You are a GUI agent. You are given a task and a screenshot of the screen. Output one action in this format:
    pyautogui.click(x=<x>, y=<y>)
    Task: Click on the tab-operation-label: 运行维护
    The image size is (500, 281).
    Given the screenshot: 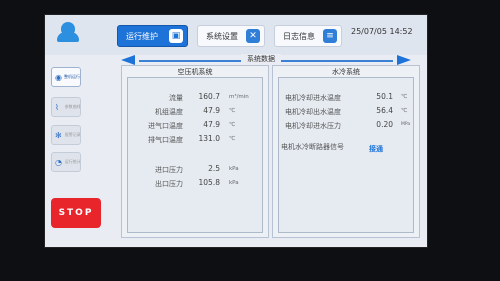 What is the action you would take?
    pyautogui.click(x=142, y=36)
    